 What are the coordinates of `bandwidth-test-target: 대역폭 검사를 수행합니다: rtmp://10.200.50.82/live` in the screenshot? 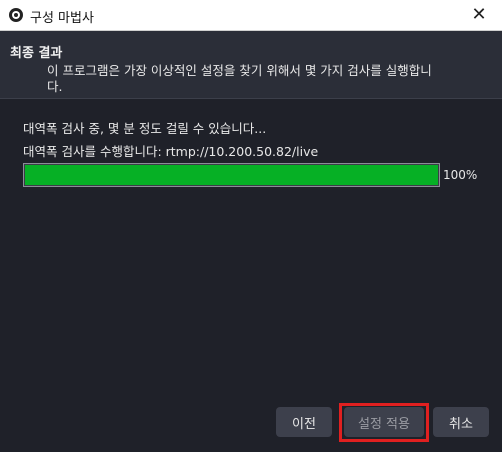 It's located at (171, 151).